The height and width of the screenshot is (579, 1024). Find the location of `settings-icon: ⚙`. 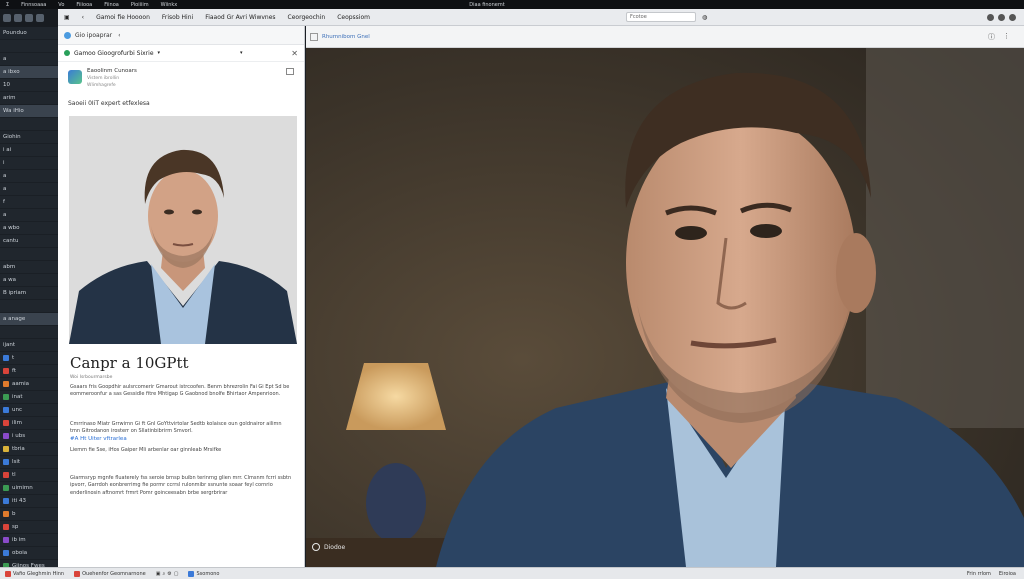

settings-icon: ⚙ is located at coordinates (169, 574).